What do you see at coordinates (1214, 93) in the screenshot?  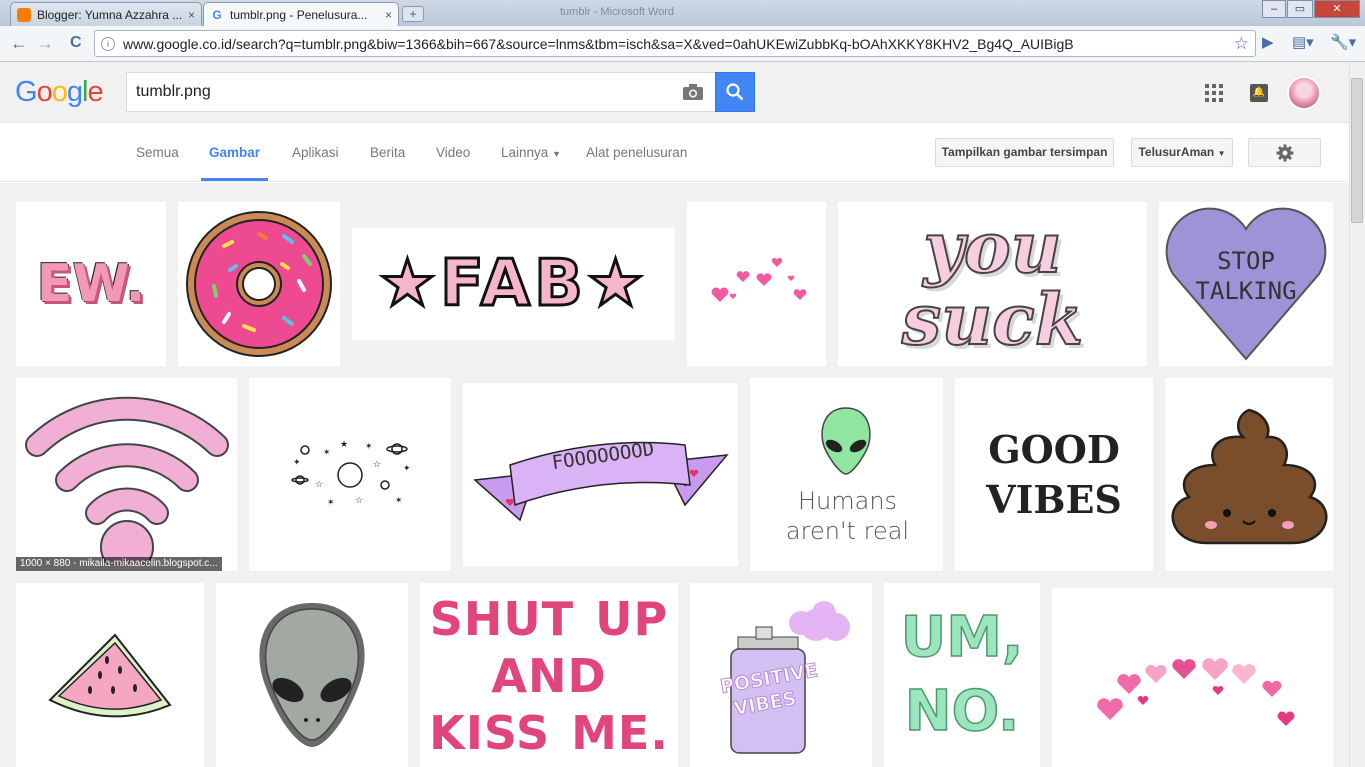 I see `apps-grid-icon` at bounding box center [1214, 93].